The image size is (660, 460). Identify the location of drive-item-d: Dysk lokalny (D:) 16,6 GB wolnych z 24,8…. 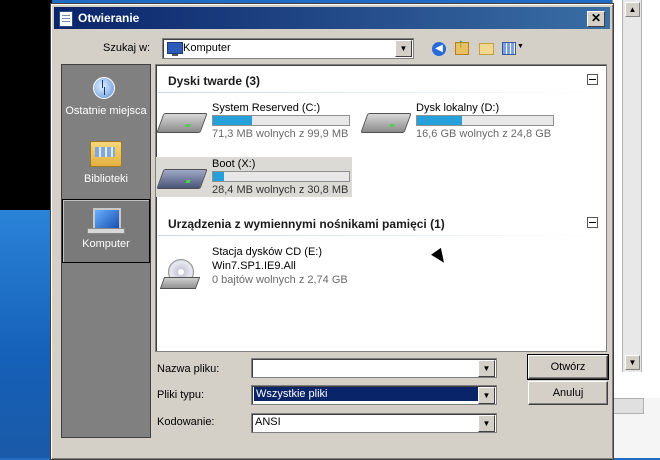
(458, 121).